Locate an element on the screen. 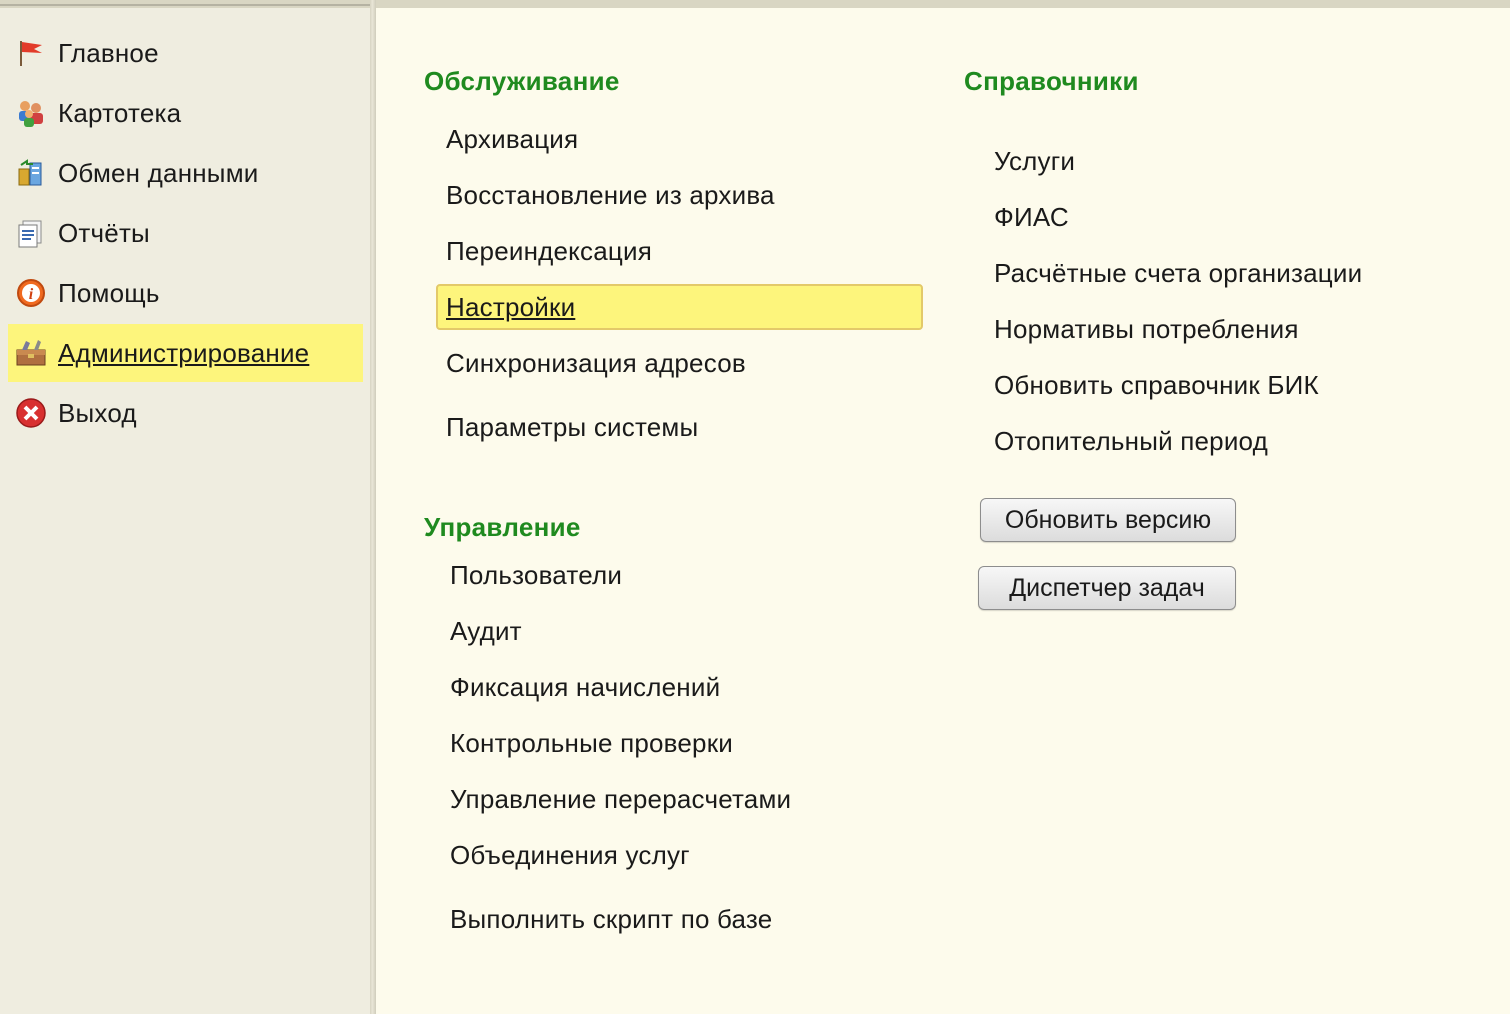 The width and height of the screenshot is (1510, 1014). sidebar-item-card-index: Картотека is located at coordinates (185, 113).